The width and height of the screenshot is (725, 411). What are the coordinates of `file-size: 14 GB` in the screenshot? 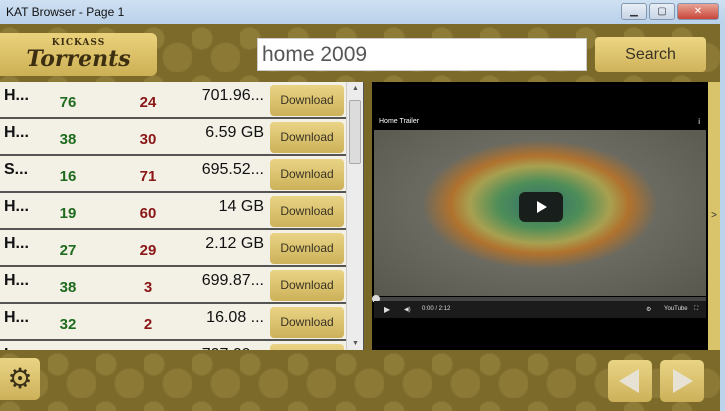 It's located at (241, 206).